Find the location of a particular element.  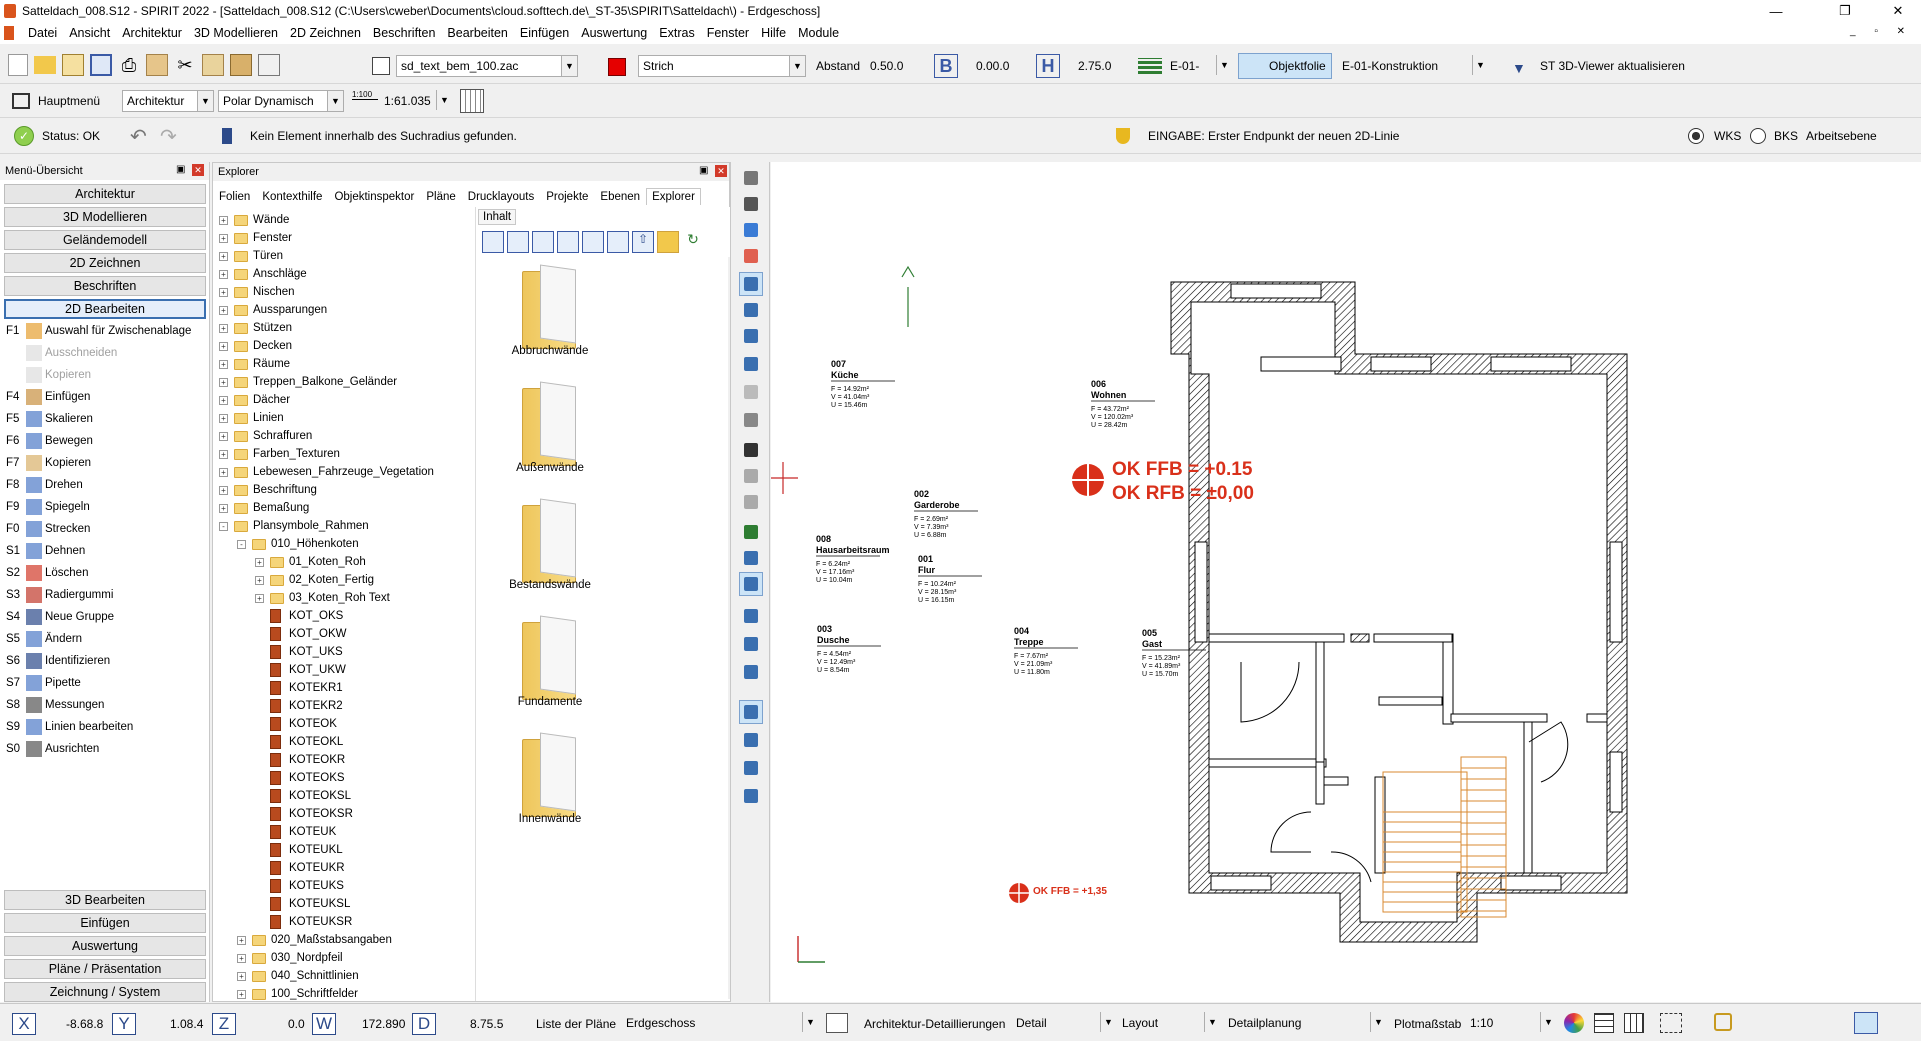

function-item-3: F4 Einfügen is located at coordinates (48, 397).